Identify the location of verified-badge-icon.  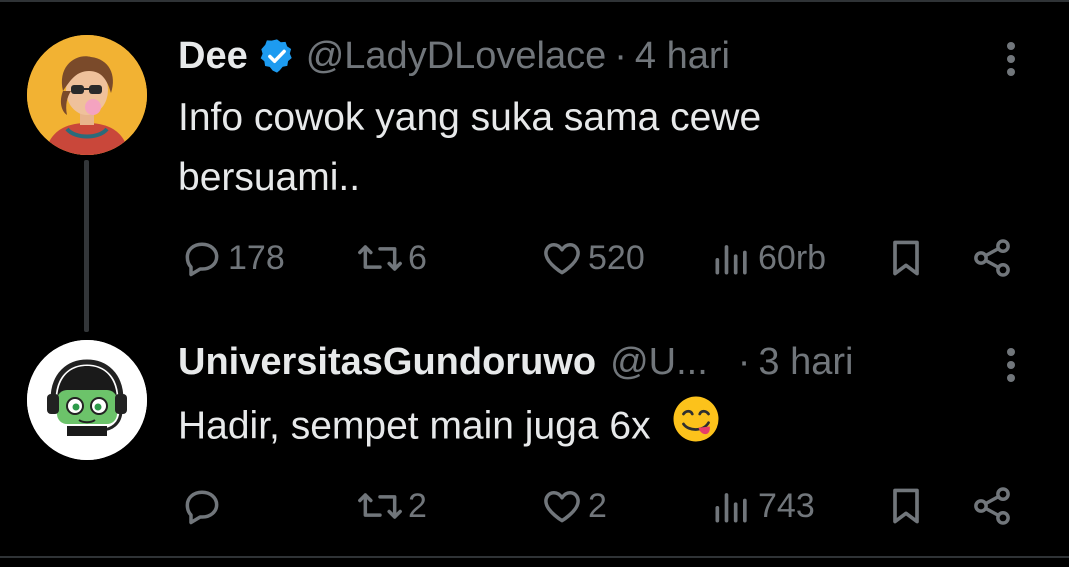
(277, 56).